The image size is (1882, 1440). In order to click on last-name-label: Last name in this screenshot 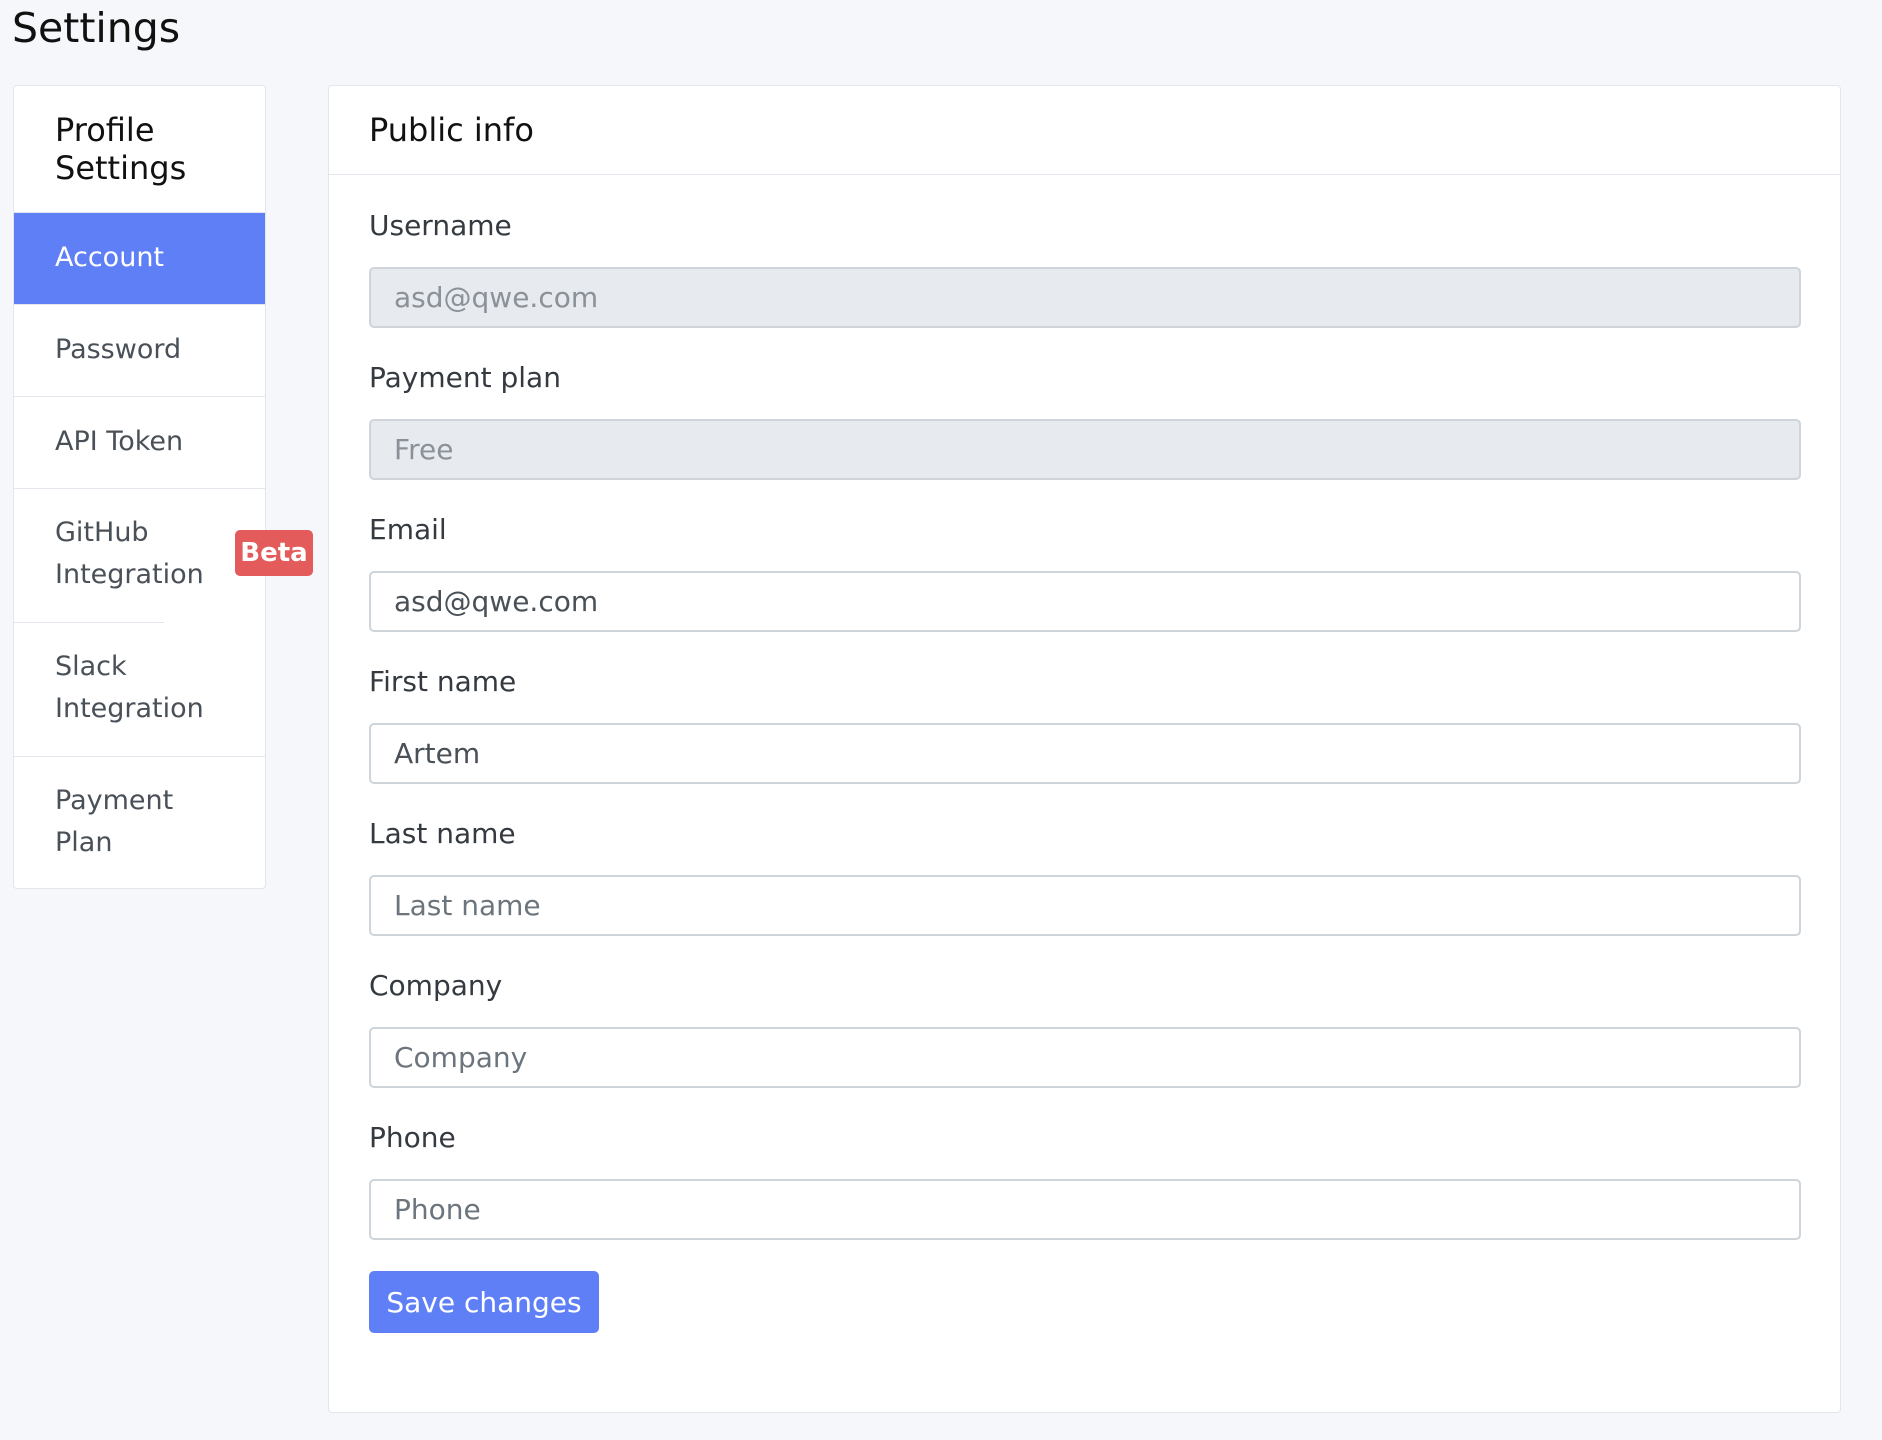, I will do `click(442, 833)`.